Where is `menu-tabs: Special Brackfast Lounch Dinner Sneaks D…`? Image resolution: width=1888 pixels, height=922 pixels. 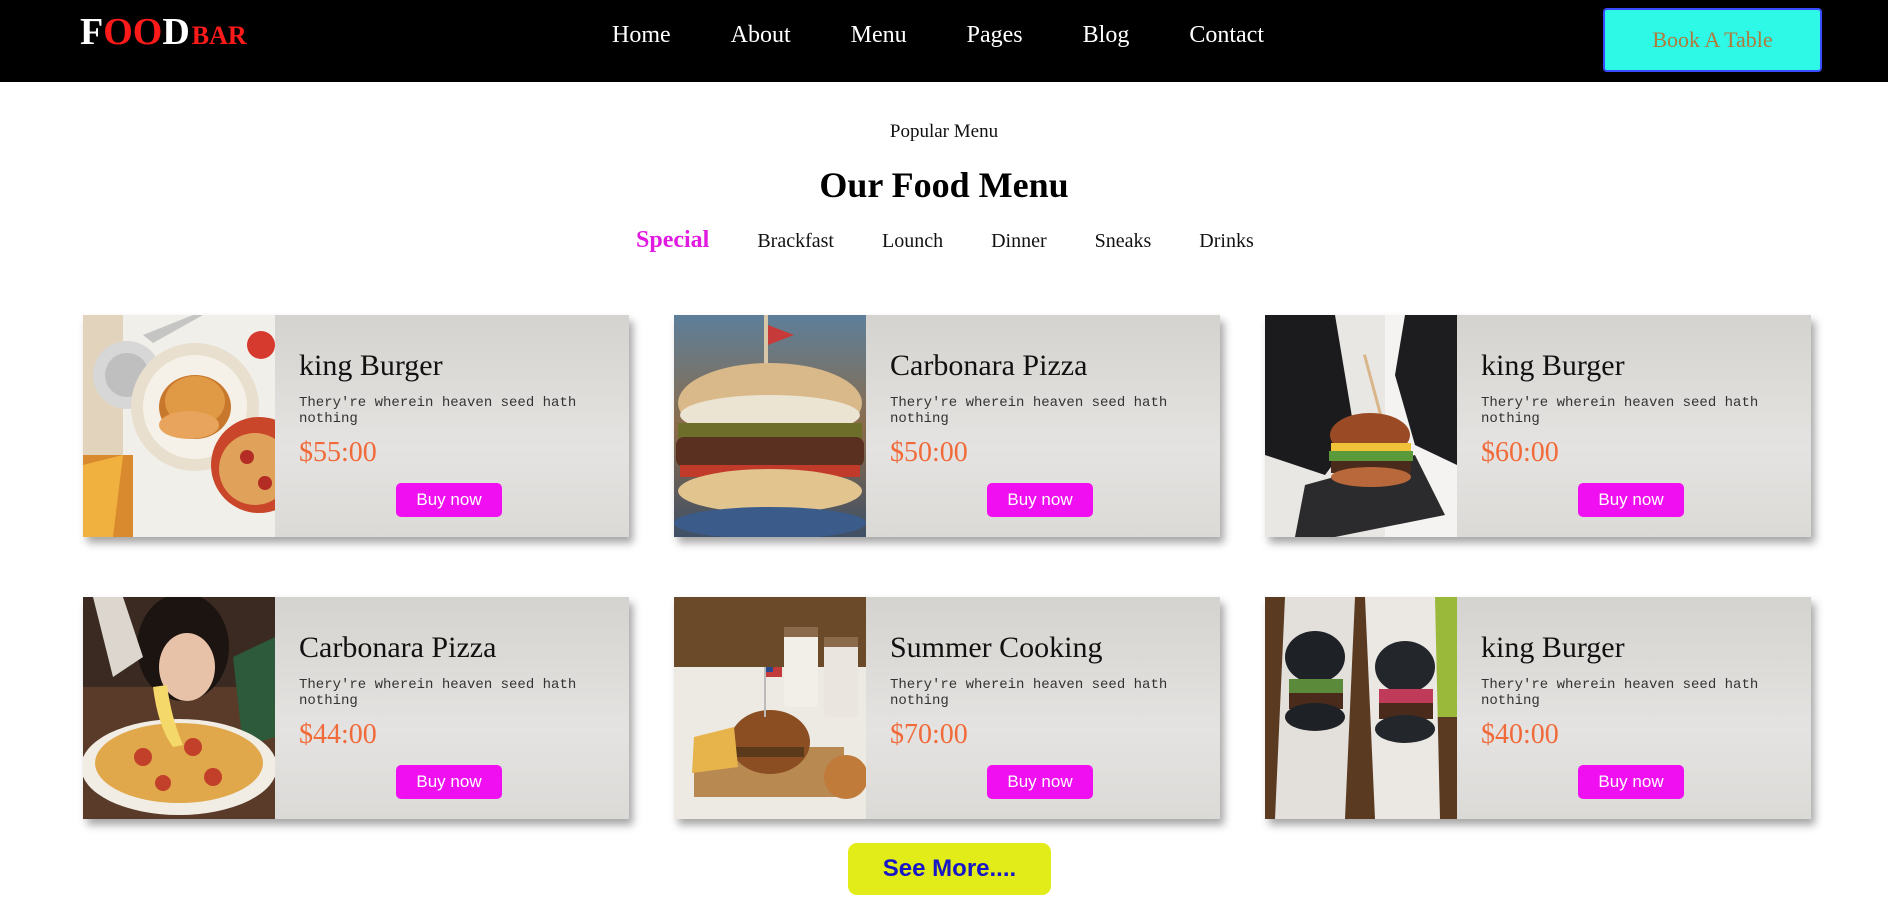
menu-tabs: Special Brackfast Lounch Dinner Sneaks D… is located at coordinates (945, 240).